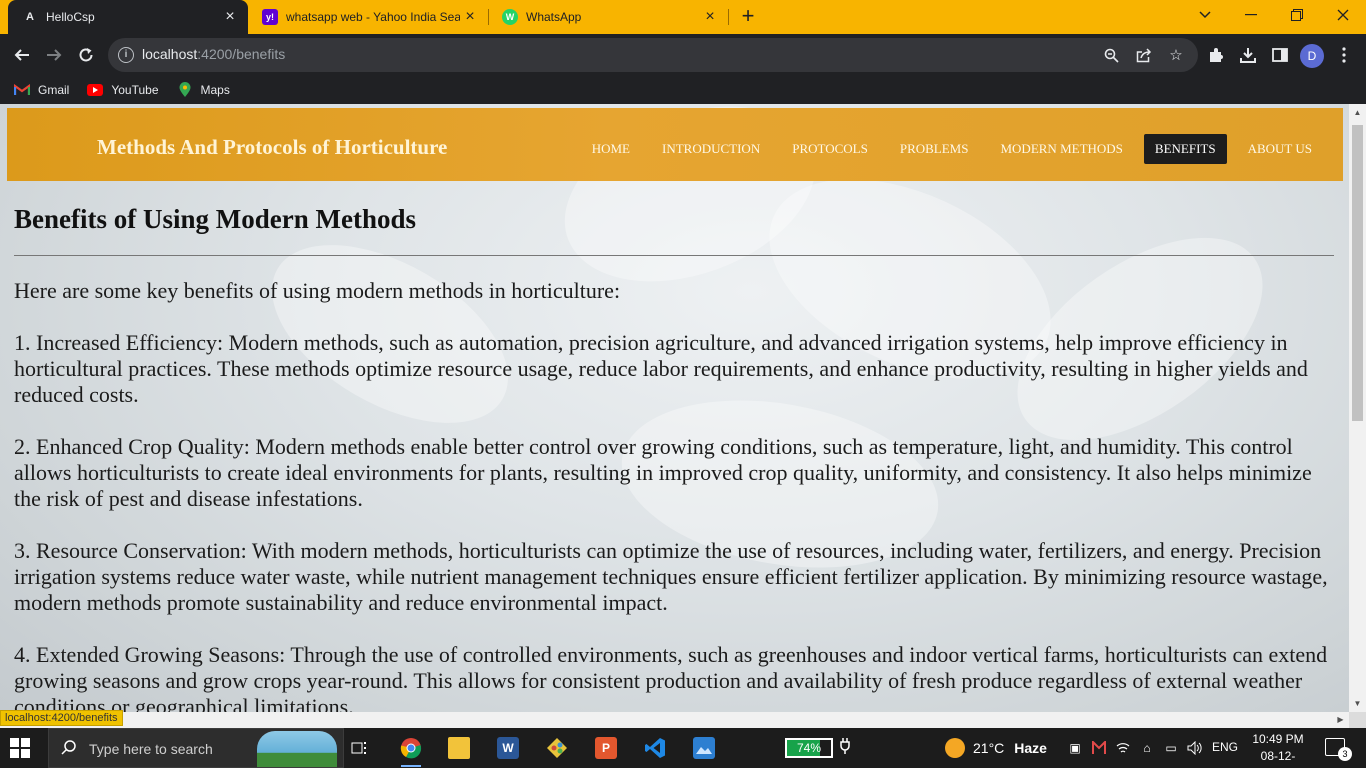 Image resolution: width=1366 pixels, height=768 pixels. I want to click on restore-button, so click(1297, 15).